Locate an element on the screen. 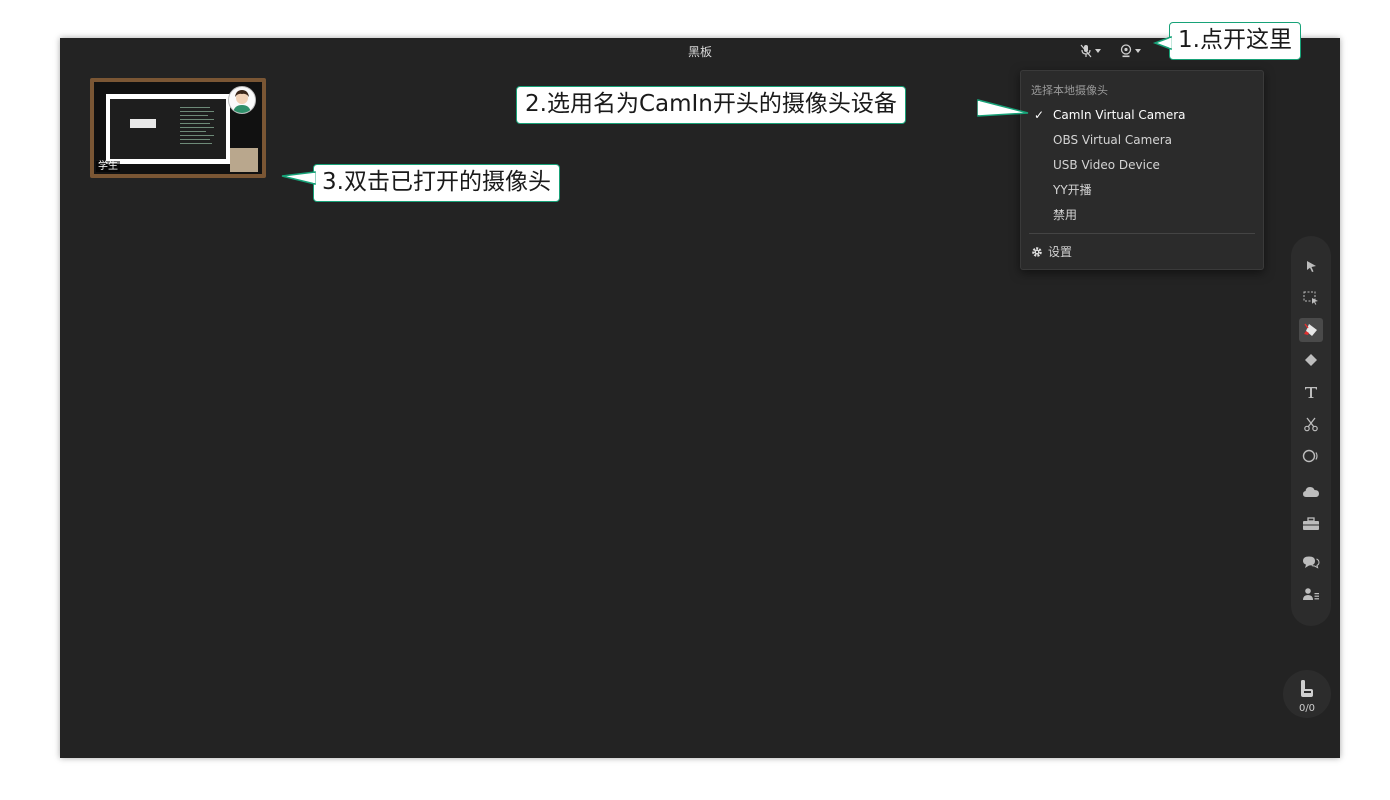 The width and height of the screenshot is (1390, 800). camera-select-button is located at coordinates (1130, 51).